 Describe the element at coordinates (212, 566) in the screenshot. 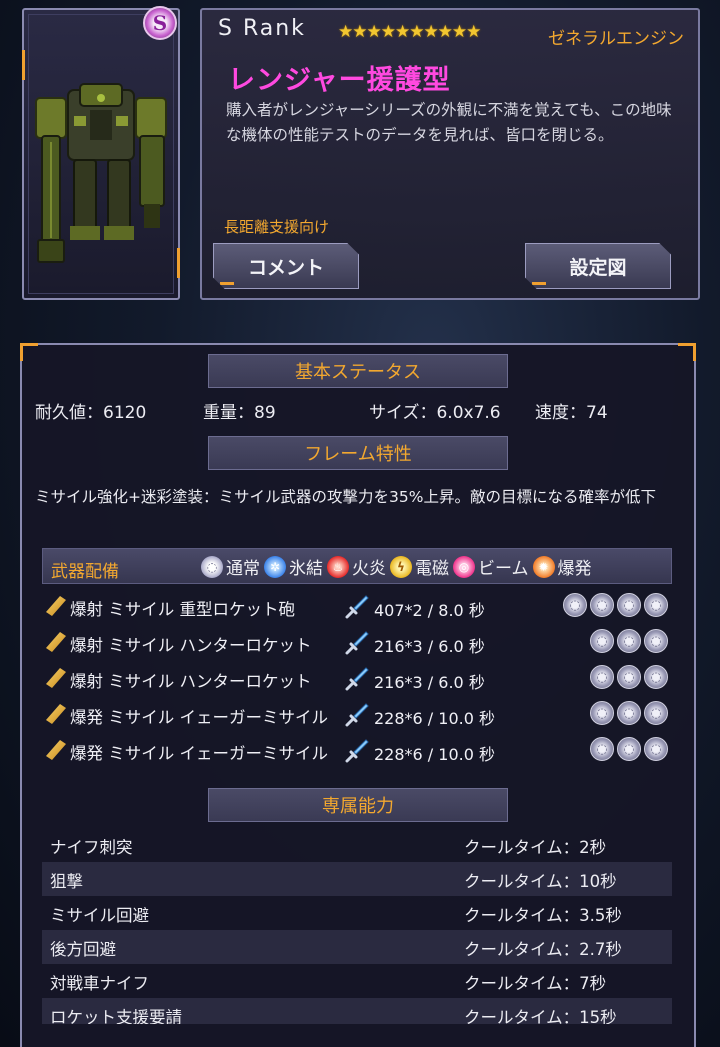

I see `normal-icon: ◌` at that location.